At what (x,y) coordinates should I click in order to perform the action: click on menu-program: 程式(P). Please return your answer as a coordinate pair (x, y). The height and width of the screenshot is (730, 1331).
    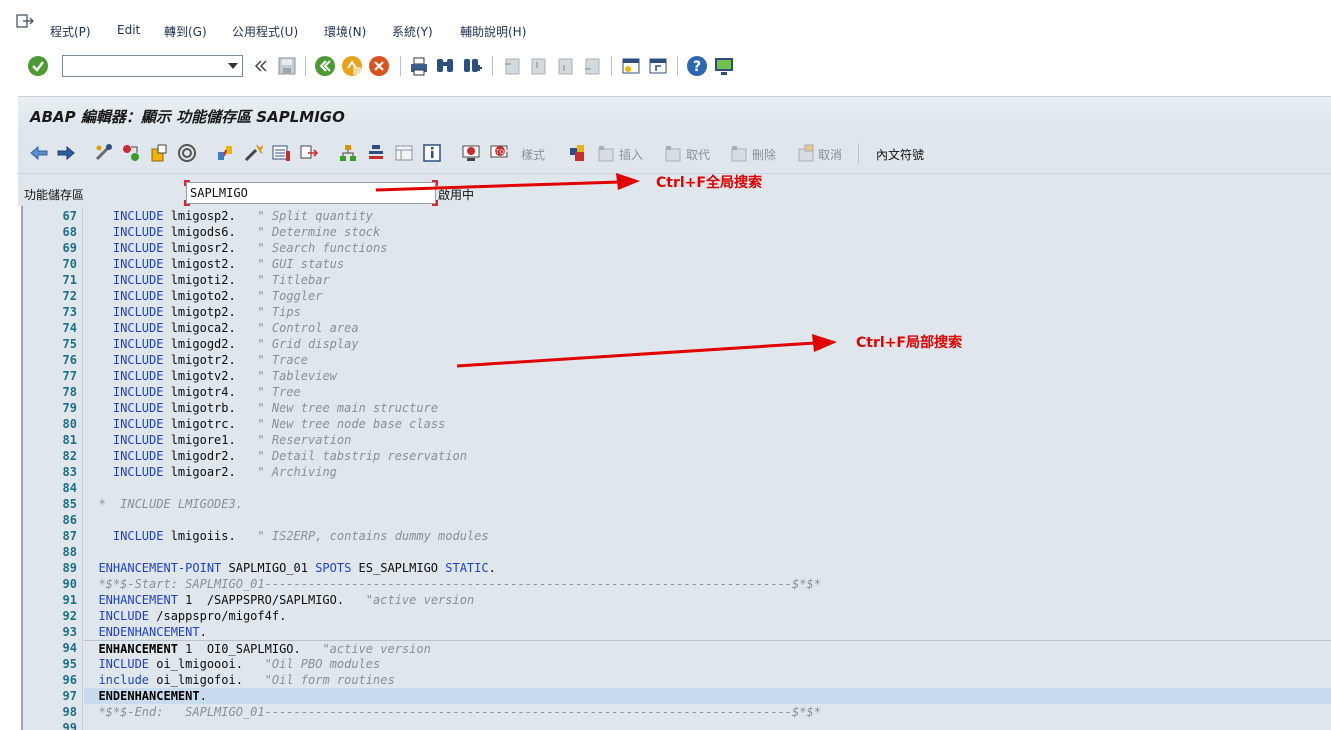
    Looking at the image, I should click on (70, 31).